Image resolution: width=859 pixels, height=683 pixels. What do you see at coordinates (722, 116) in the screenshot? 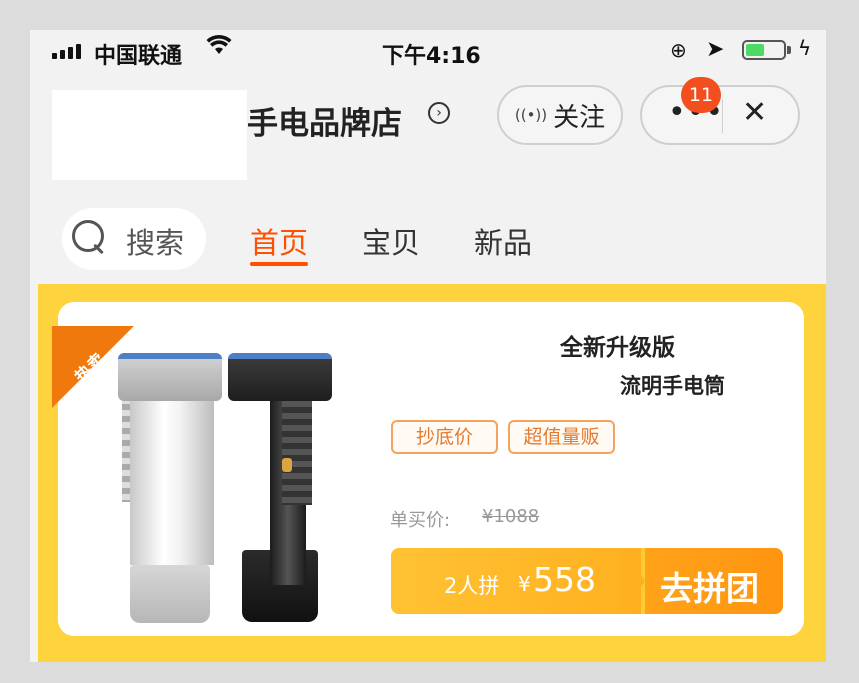
I see `capsule-divider` at bounding box center [722, 116].